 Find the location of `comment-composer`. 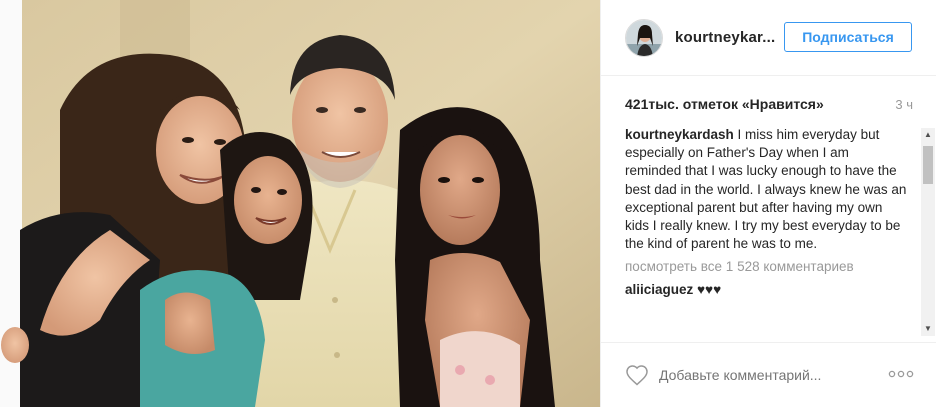

comment-composer is located at coordinates (768, 374).